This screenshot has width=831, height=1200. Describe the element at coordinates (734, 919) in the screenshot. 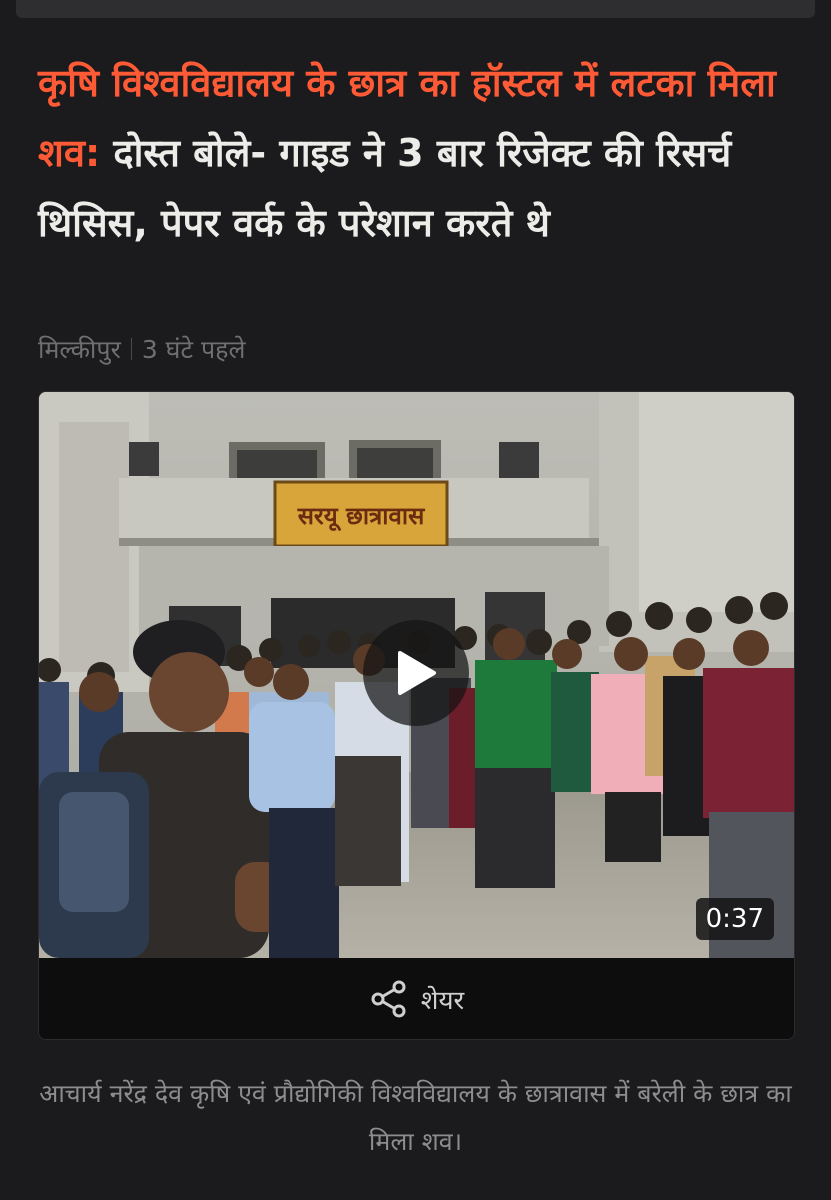

I see `video-duration-badge: 0:37` at that location.